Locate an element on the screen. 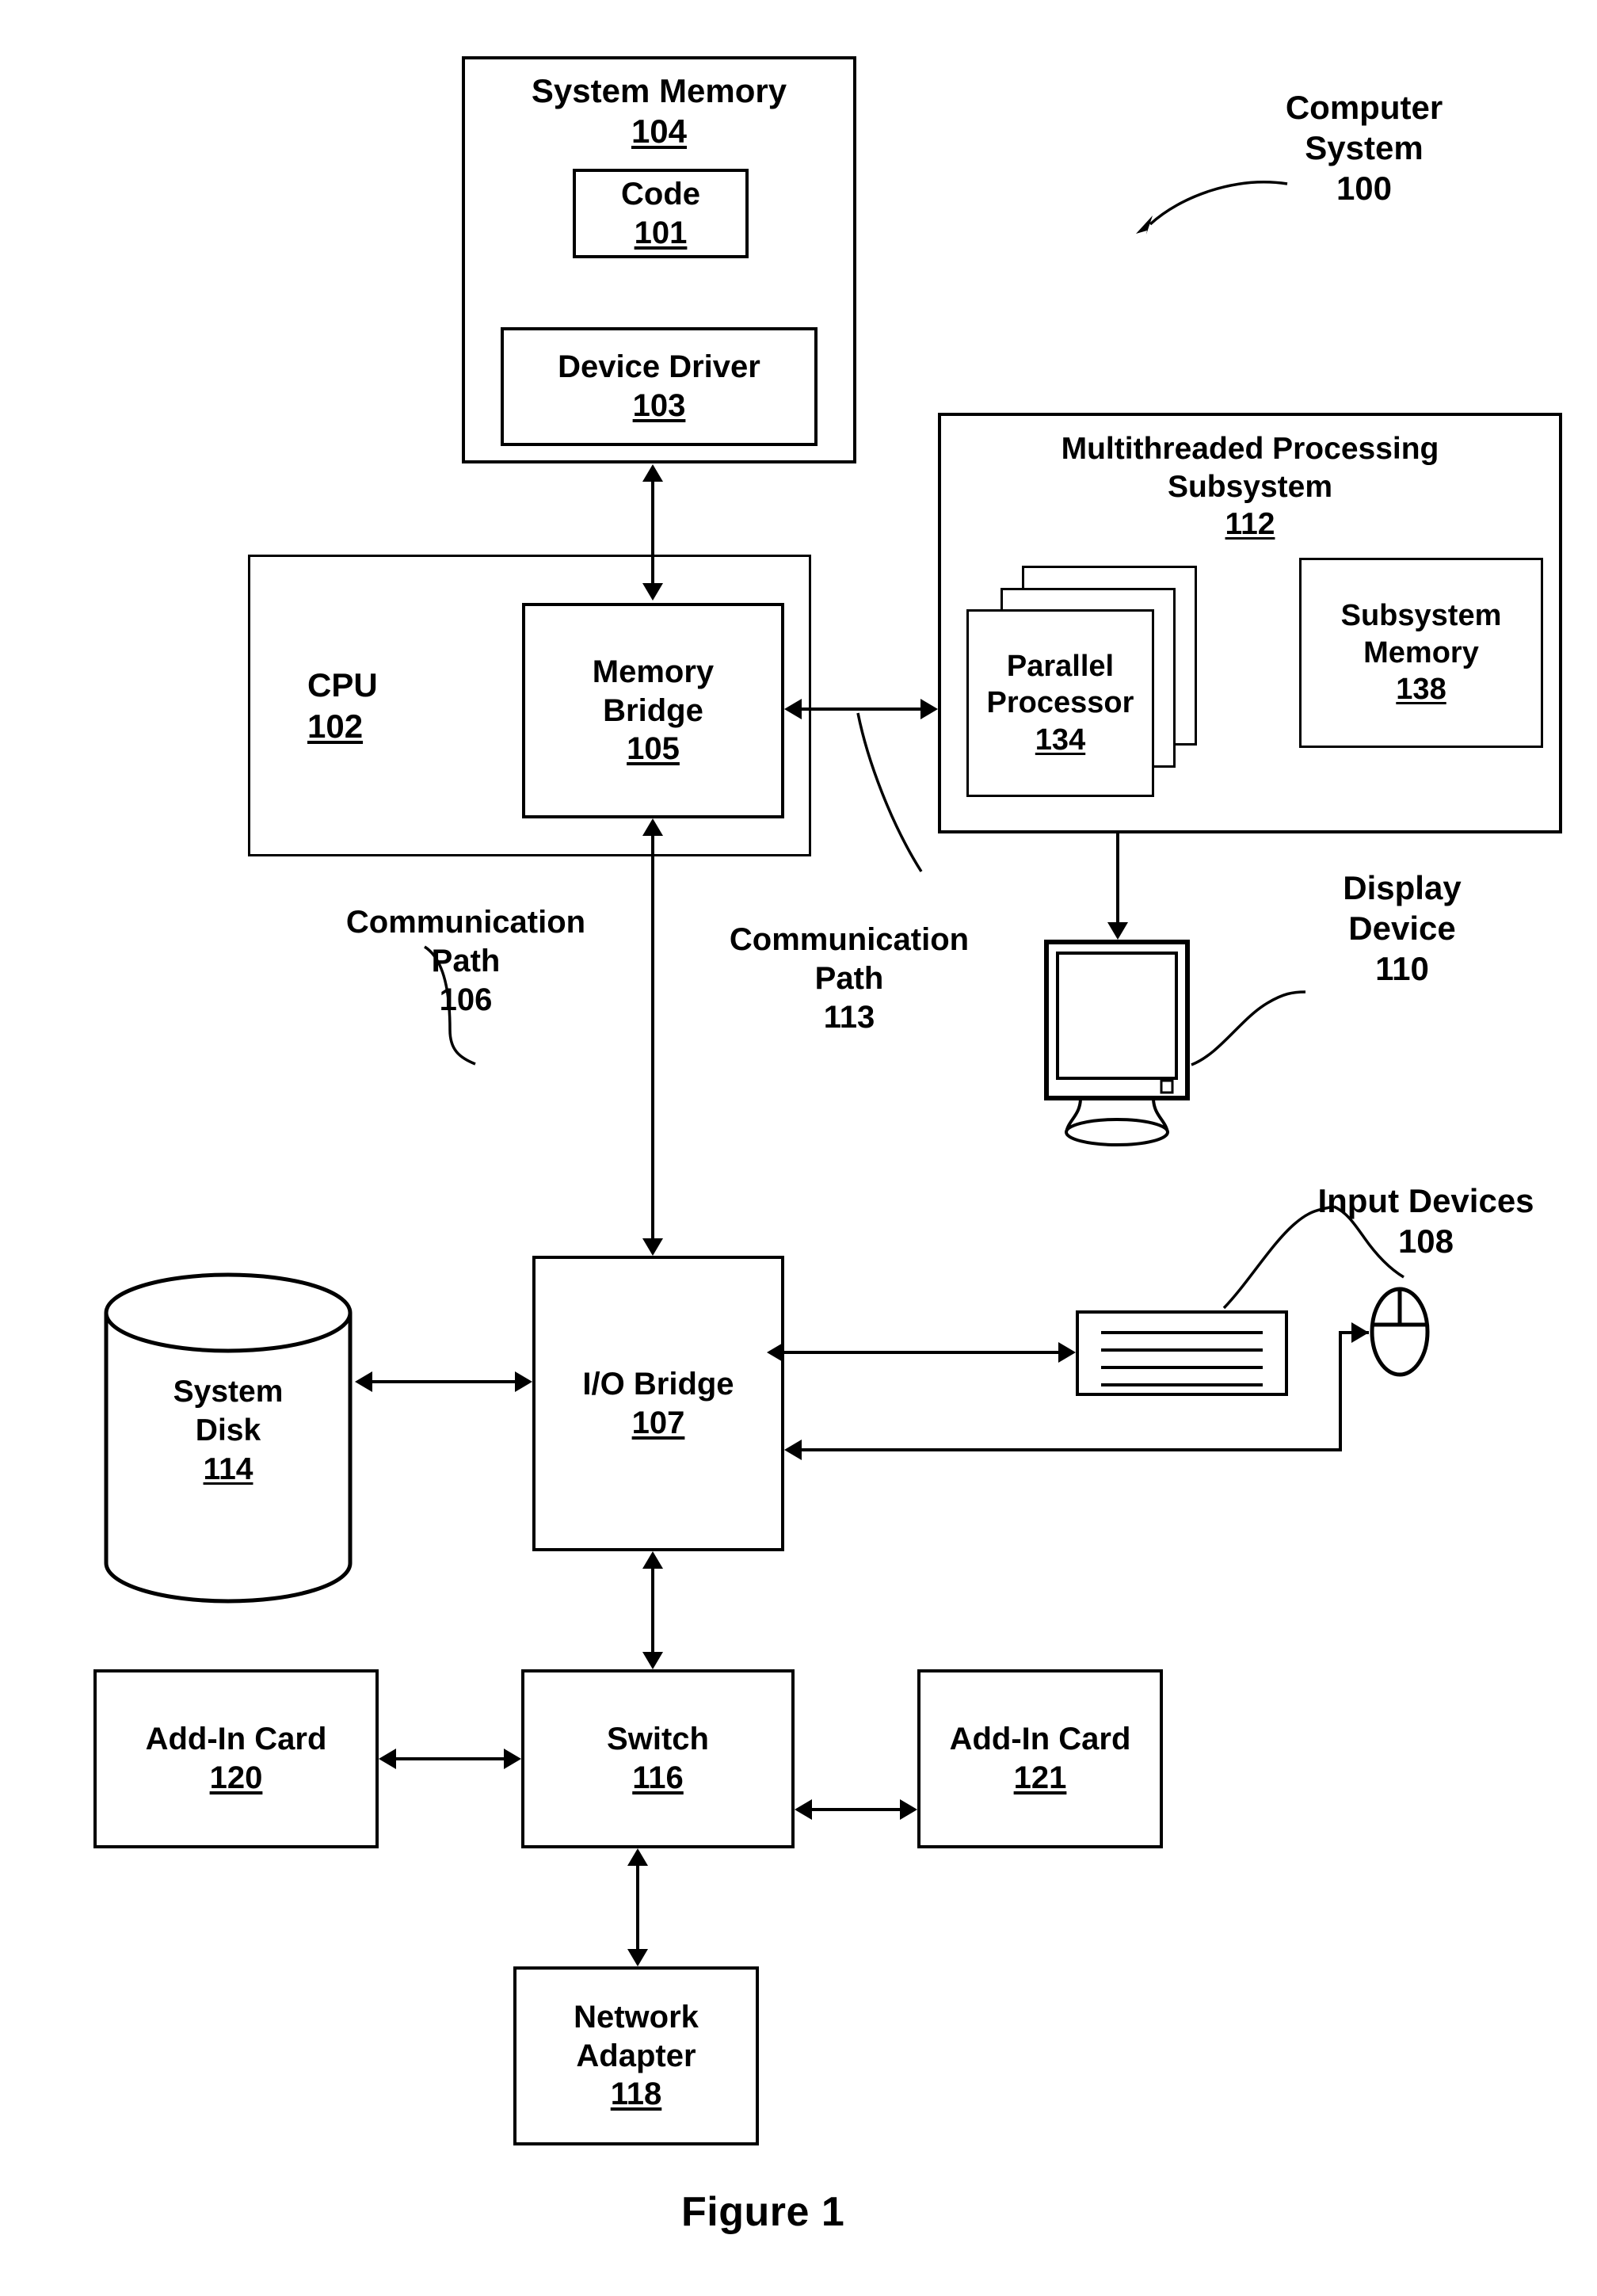  connector-switch-to-card121 is located at coordinates (856, 1809).